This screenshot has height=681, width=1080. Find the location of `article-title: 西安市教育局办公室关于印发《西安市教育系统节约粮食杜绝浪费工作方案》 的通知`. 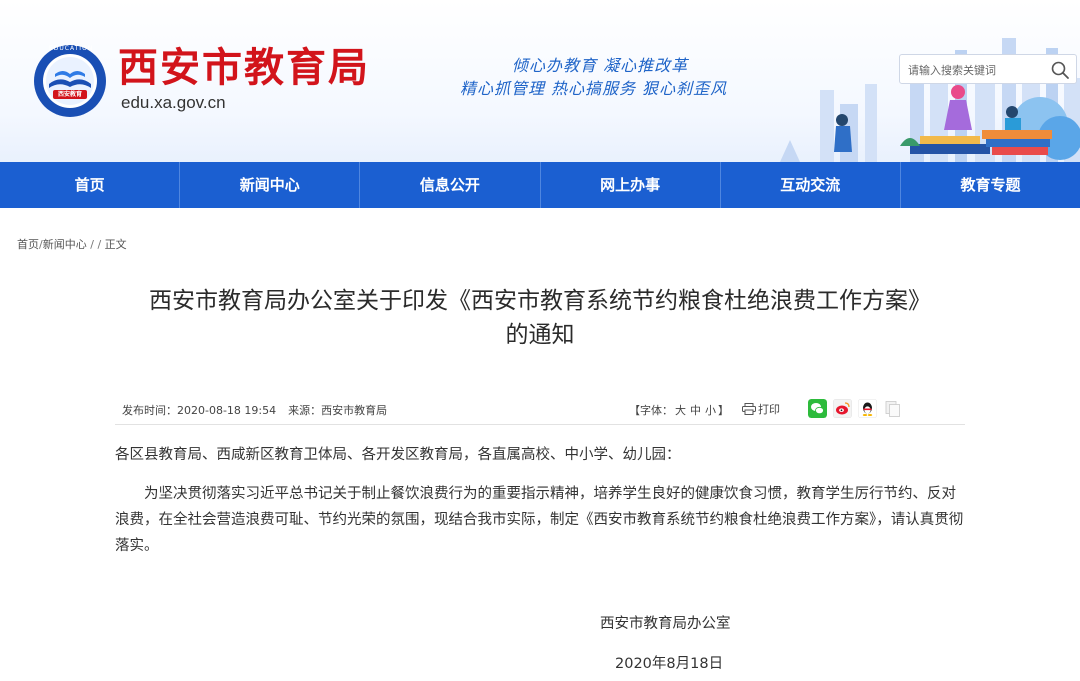

article-title: 西安市教育局办公室关于印发《西安市教育系统节约粮食杜绝浪费工作方案》 的通知 is located at coordinates (540, 318).